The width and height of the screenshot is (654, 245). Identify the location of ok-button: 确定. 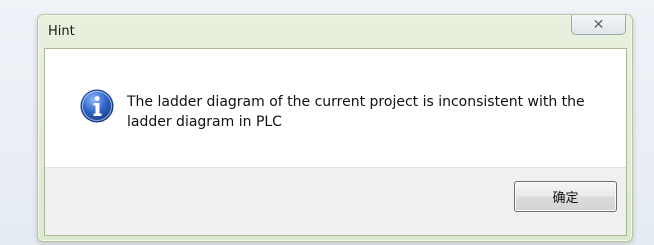
(565, 196).